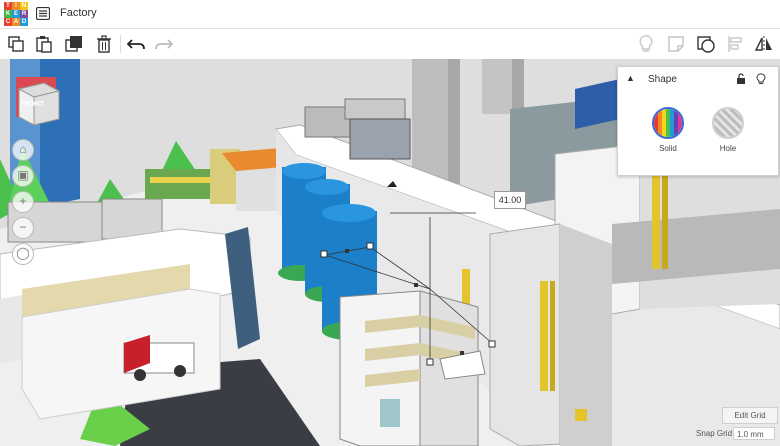 This screenshot has width=780, height=446. I want to click on trash-icon, so click(104, 44).